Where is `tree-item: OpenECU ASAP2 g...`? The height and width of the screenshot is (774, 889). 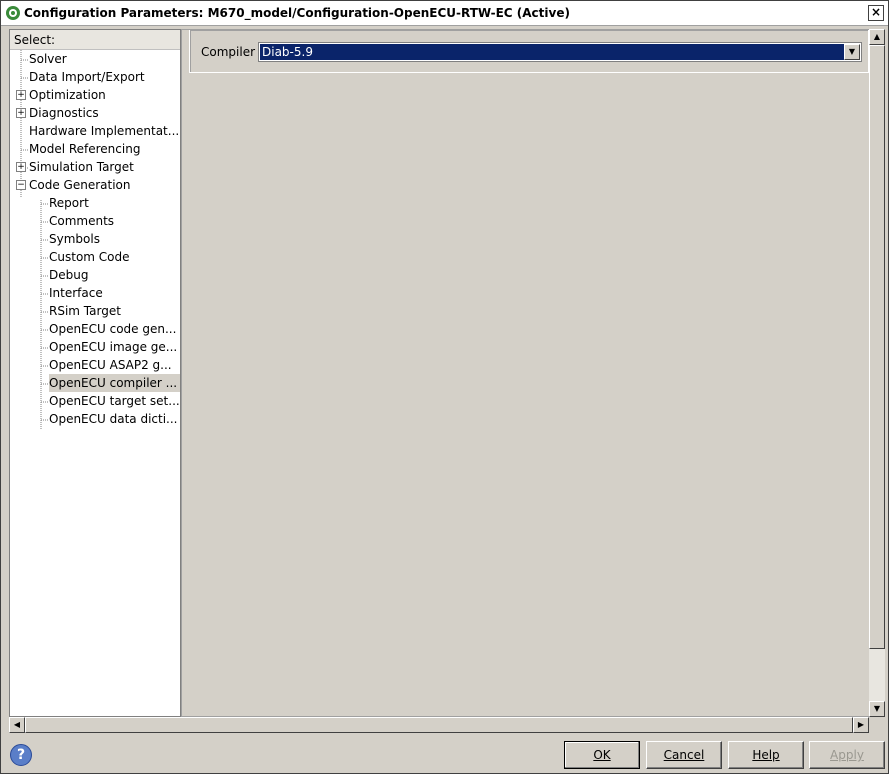 tree-item: OpenECU ASAP2 g... is located at coordinates (112, 365).